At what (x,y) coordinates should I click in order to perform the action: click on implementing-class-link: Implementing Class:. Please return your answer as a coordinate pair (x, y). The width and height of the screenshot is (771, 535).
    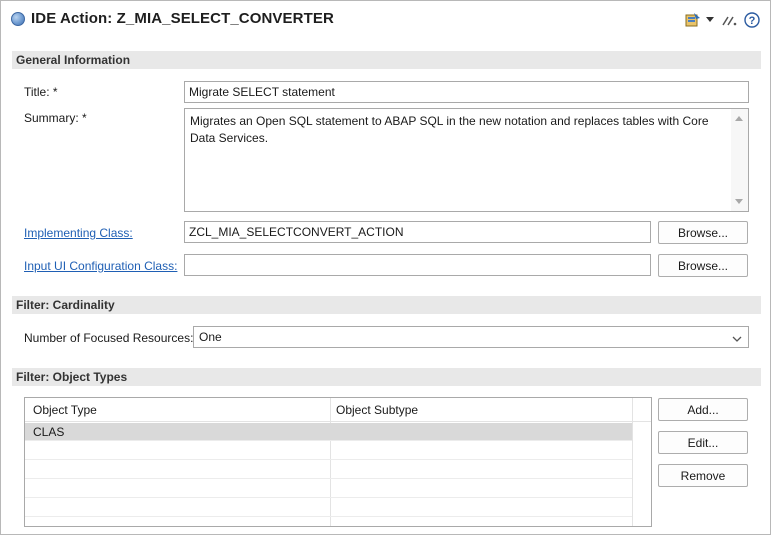
    Looking at the image, I should click on (78, 233).